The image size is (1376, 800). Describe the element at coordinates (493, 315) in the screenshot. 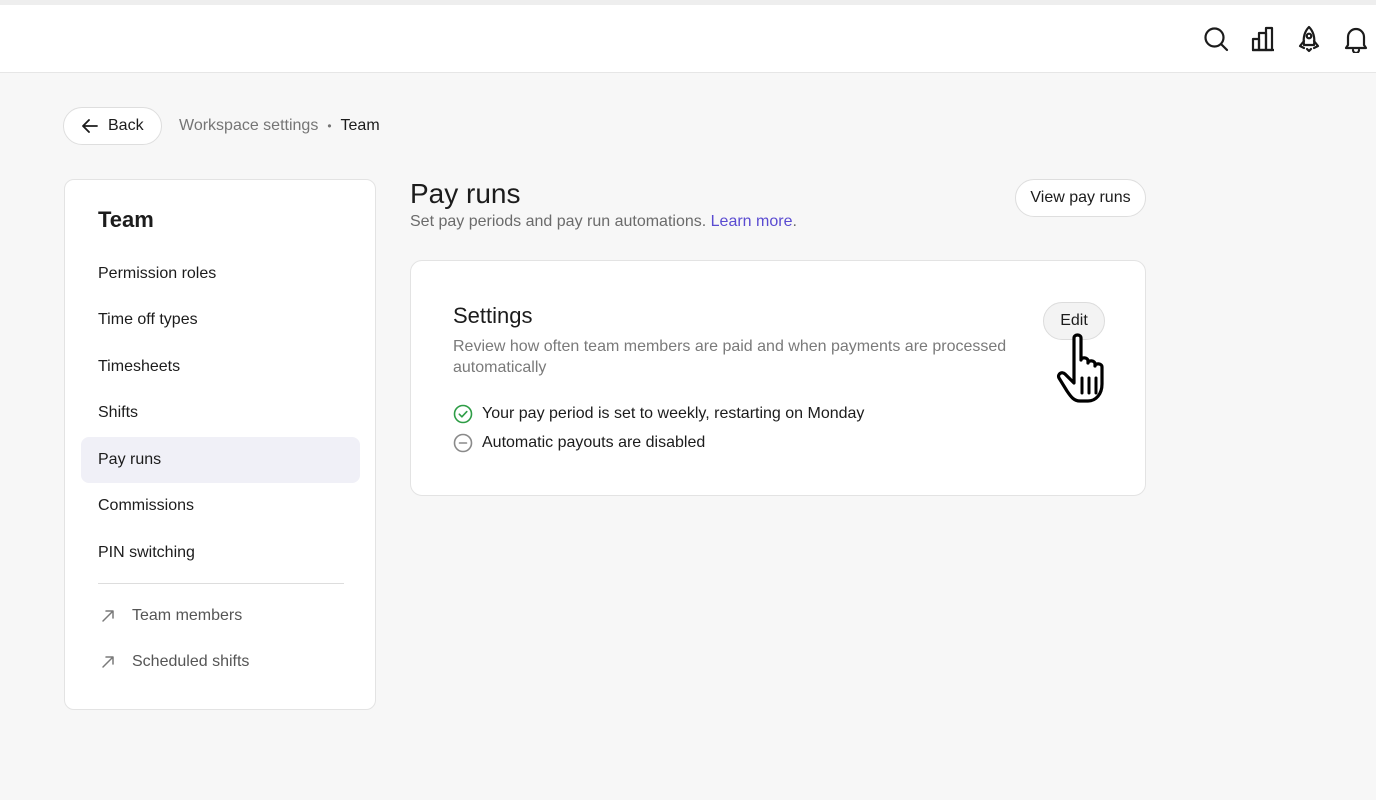

I see `settings-title: Settings` at that location.